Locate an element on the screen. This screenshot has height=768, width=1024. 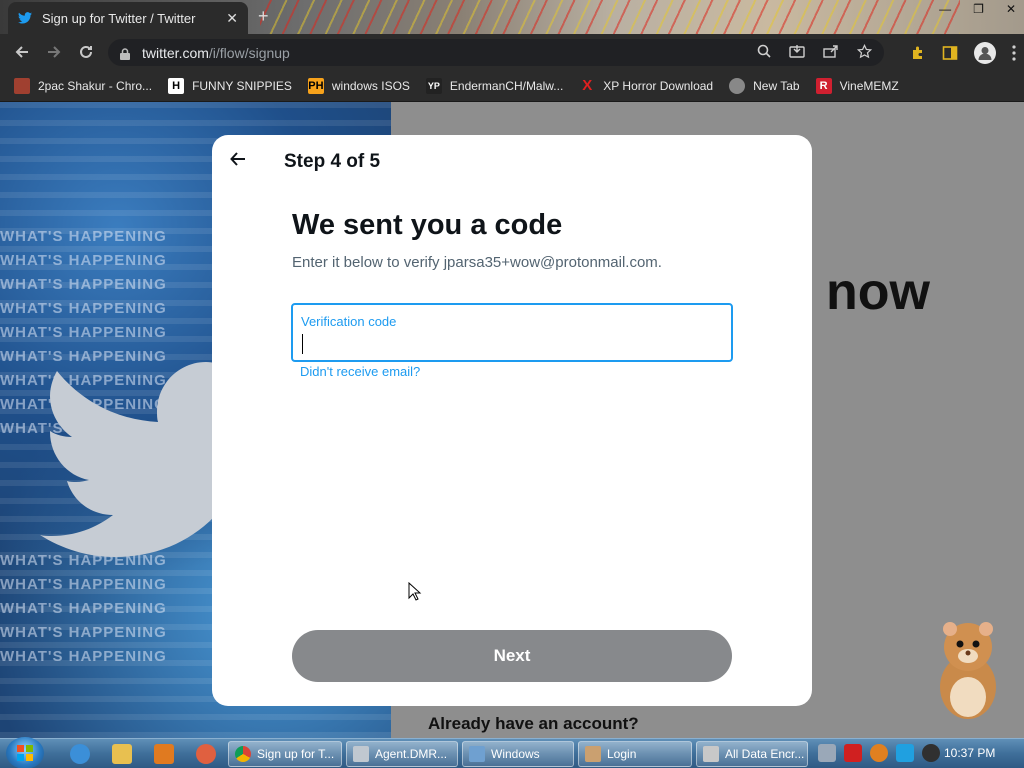
window-background-art is located at coordinates (610, 17).